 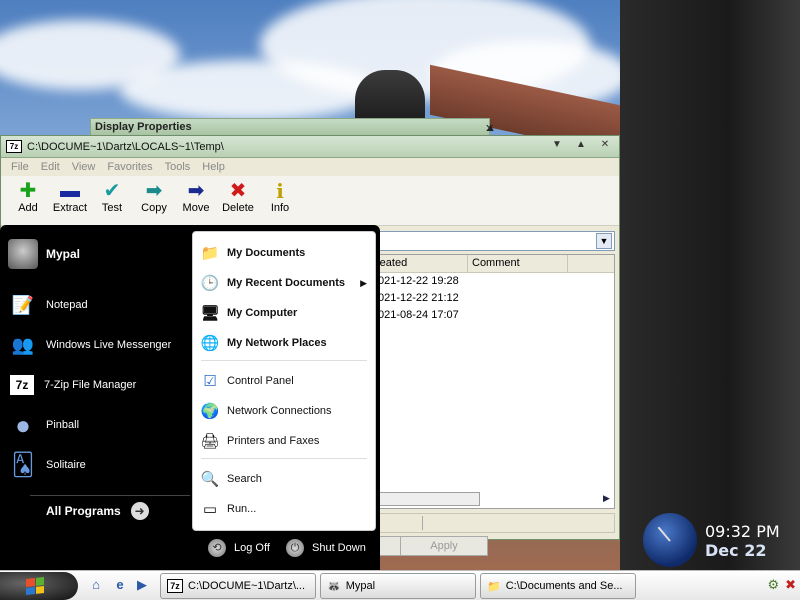 I want to click on quick-launch-media-icon: ▶, so click(x=142, y=585).